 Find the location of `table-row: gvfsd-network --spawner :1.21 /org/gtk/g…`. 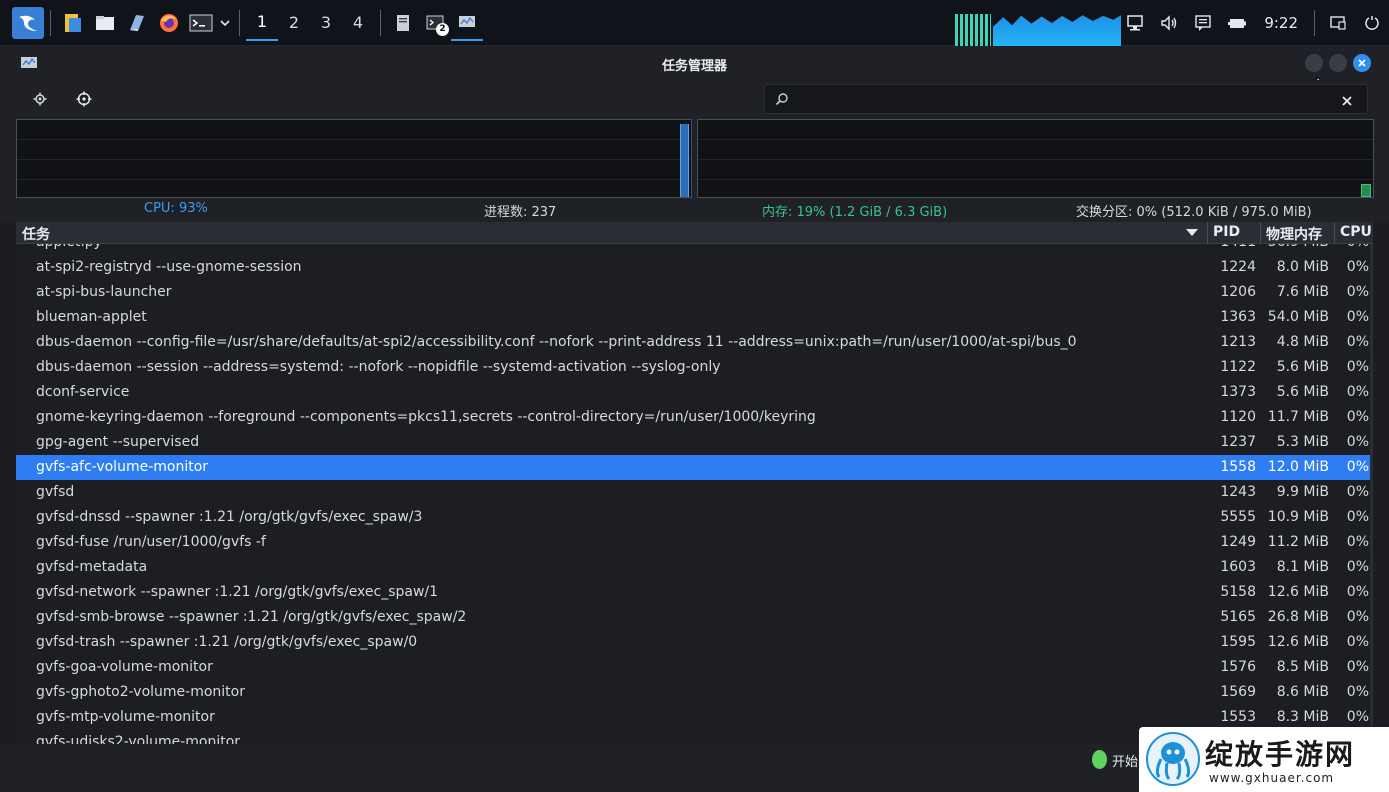

table-row: gvfsd-network --spawner :1.21 /org/gtk/g… is located at coordinates (694, 592).